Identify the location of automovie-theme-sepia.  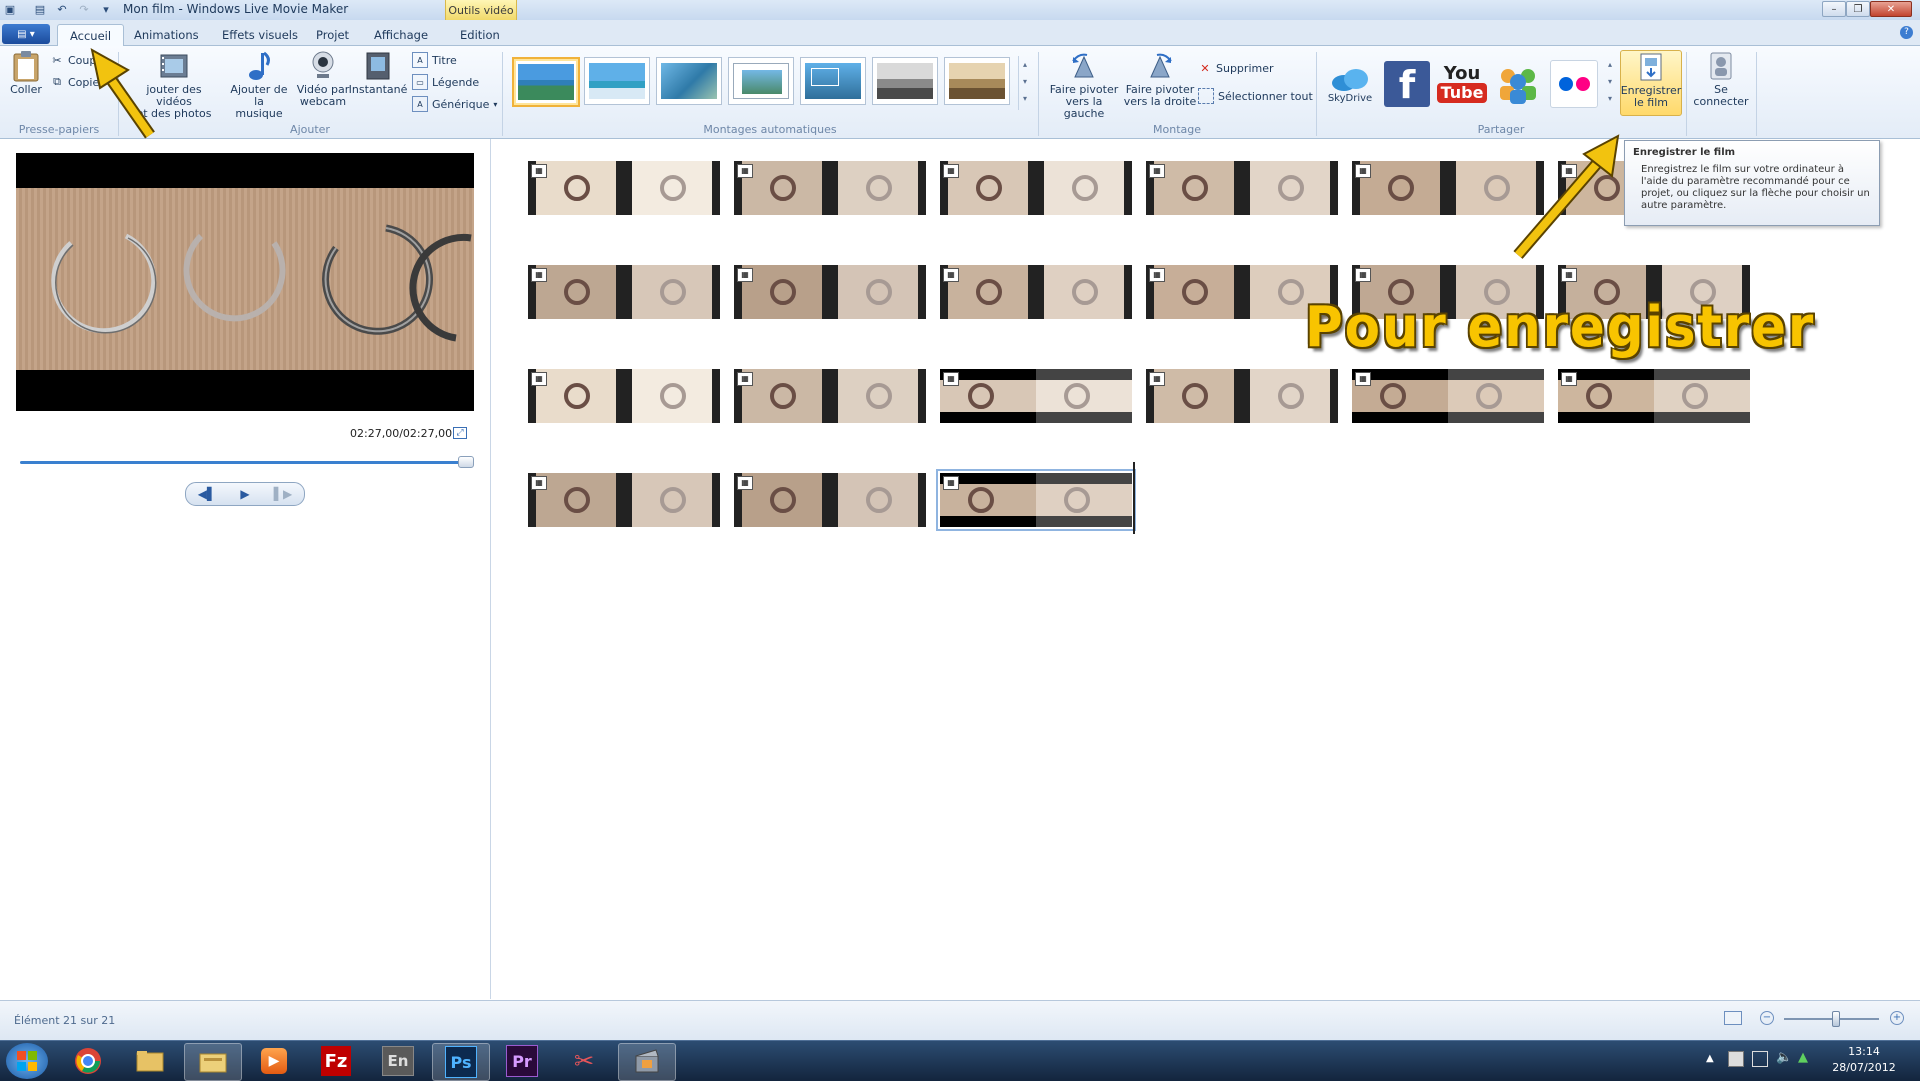
(977, 81).